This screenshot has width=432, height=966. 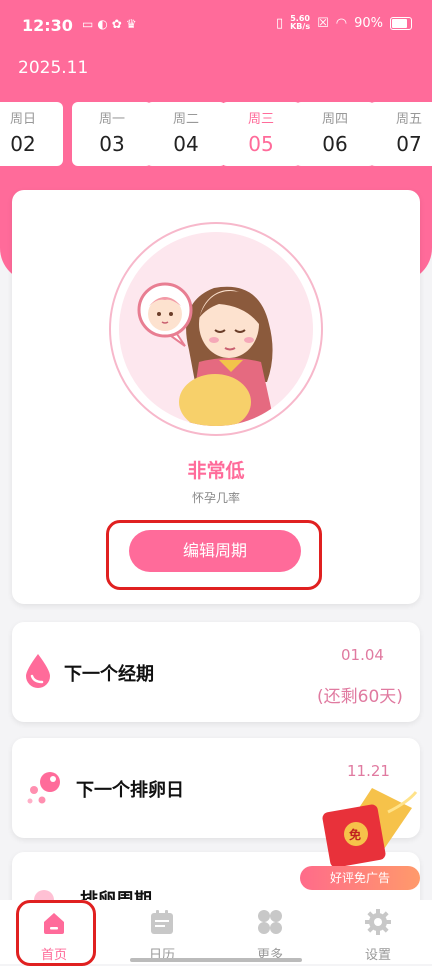 I want to click on ad-badge-char: 免, so click(x=355, y=835).